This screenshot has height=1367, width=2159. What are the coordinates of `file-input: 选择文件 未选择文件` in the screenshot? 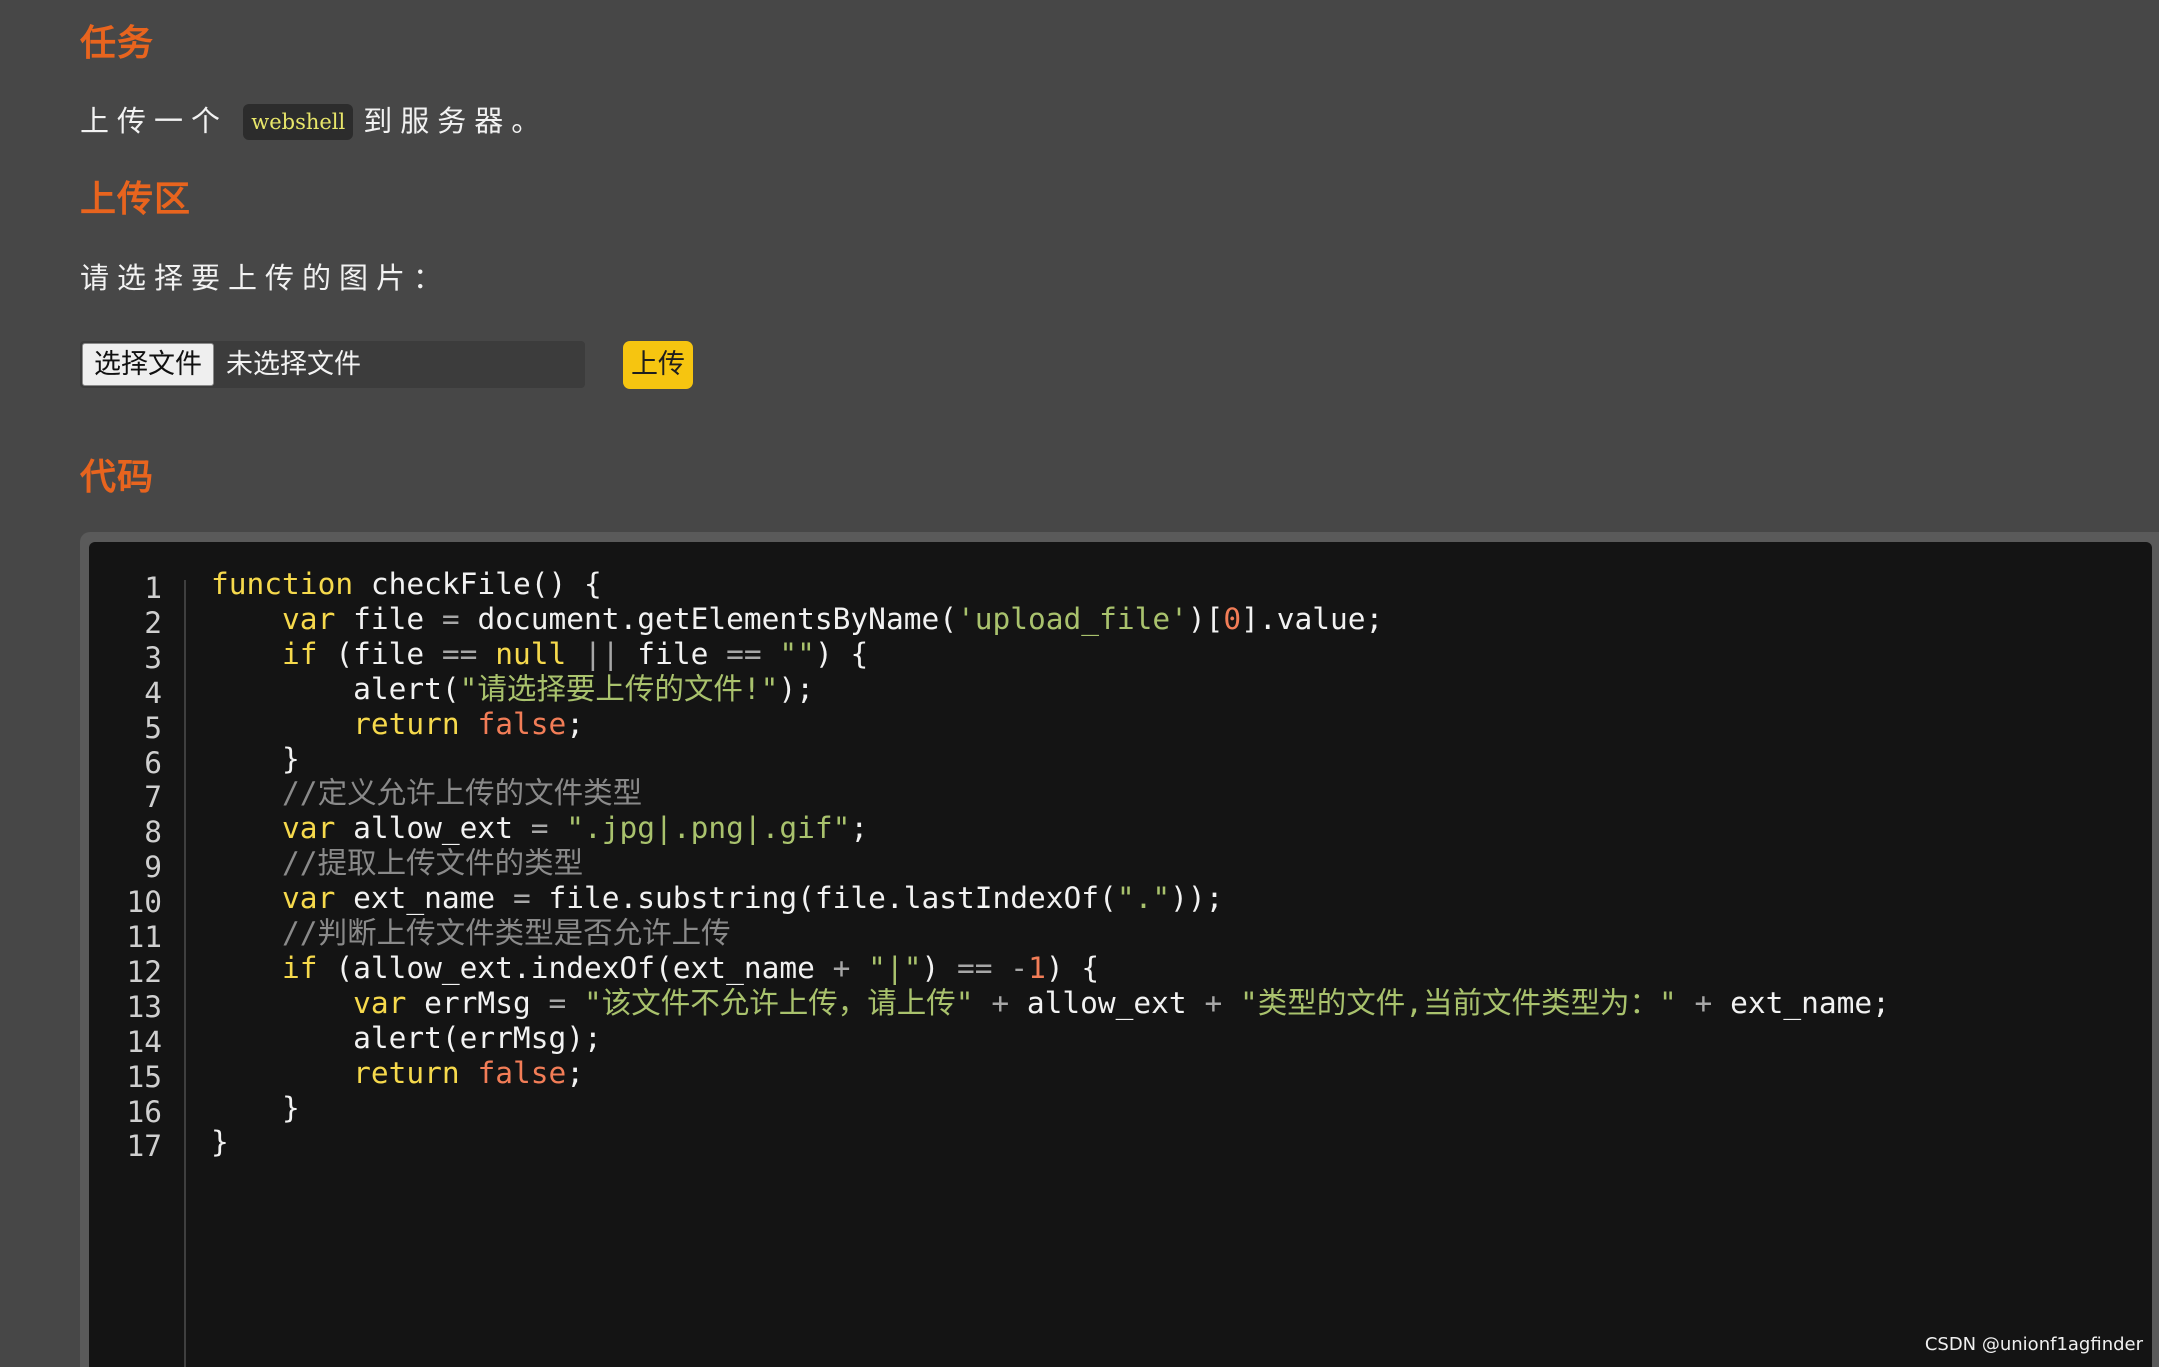 It's located at (332, 364).